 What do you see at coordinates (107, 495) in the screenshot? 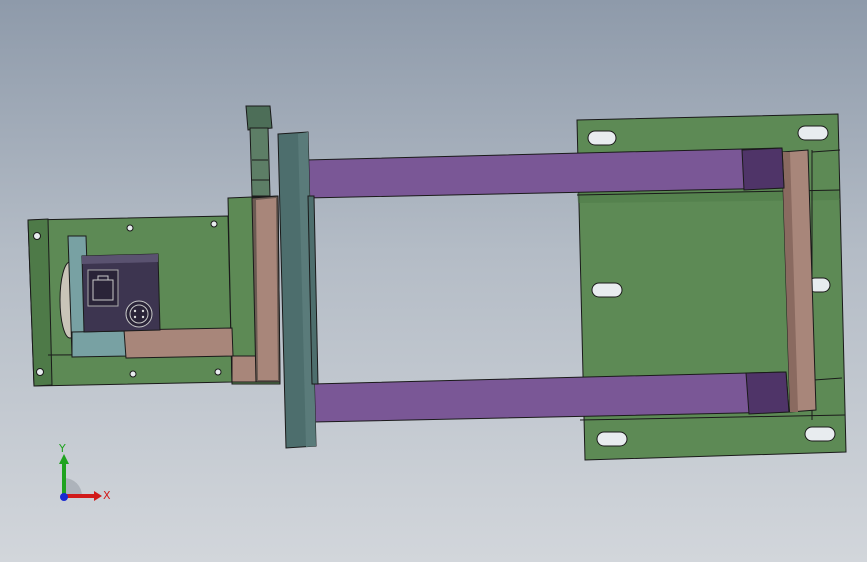
I see `axis-x-label: X` at bounding box center [107, 495].